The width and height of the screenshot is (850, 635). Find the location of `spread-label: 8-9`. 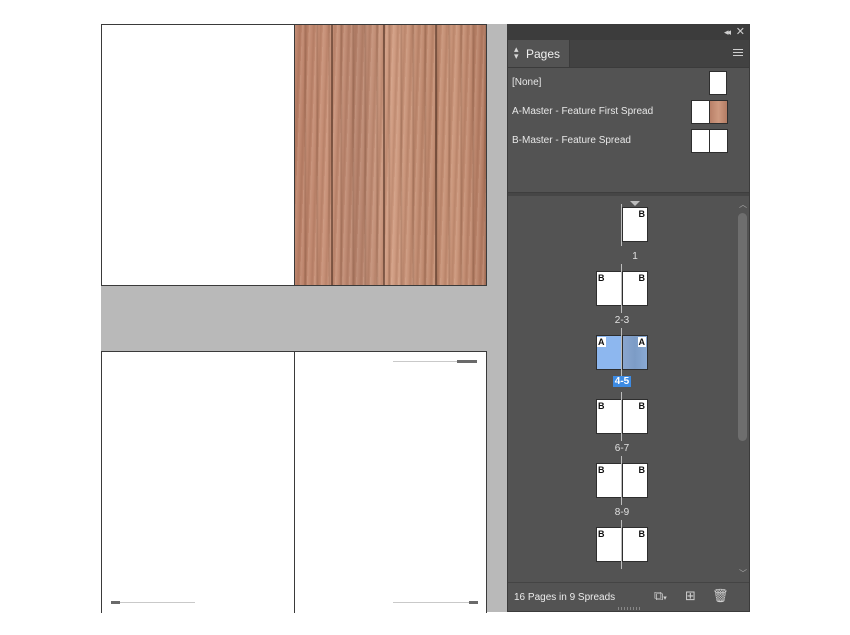

spread-label: 8-9 is located at coordinates (622, 512).